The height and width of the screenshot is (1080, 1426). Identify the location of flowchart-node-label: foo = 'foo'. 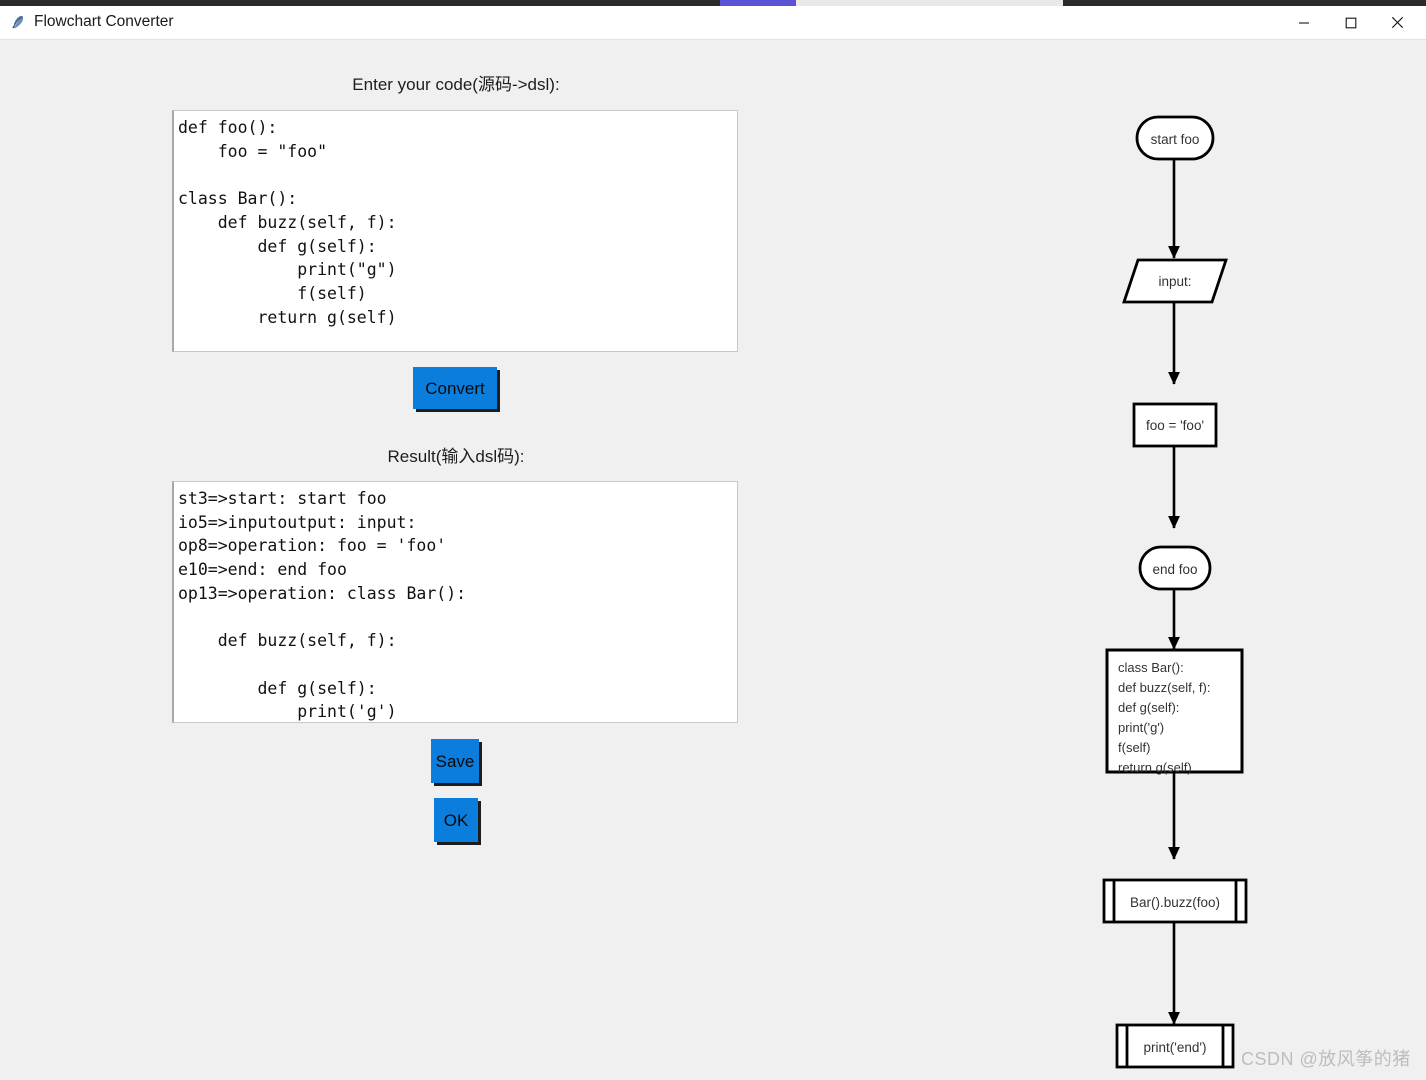
(1175, 425).